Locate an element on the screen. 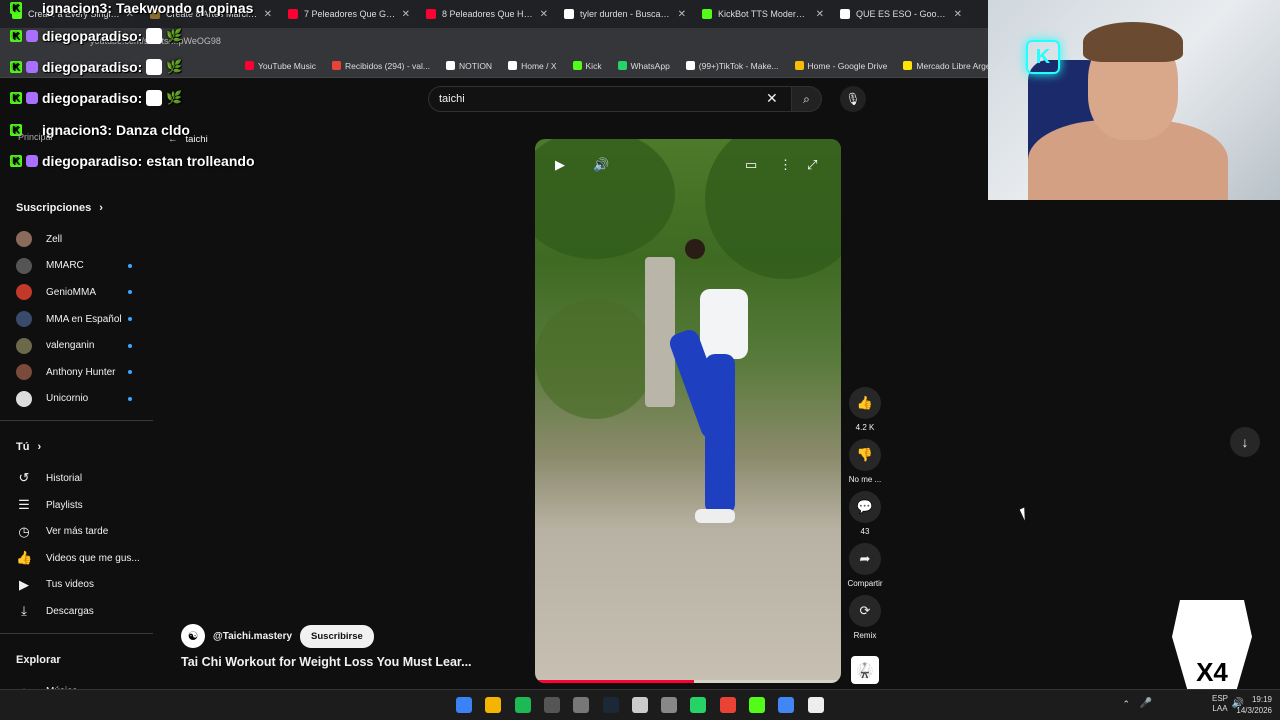  channel-name: @Taichi.mastery is located at coordinates (252, 636).